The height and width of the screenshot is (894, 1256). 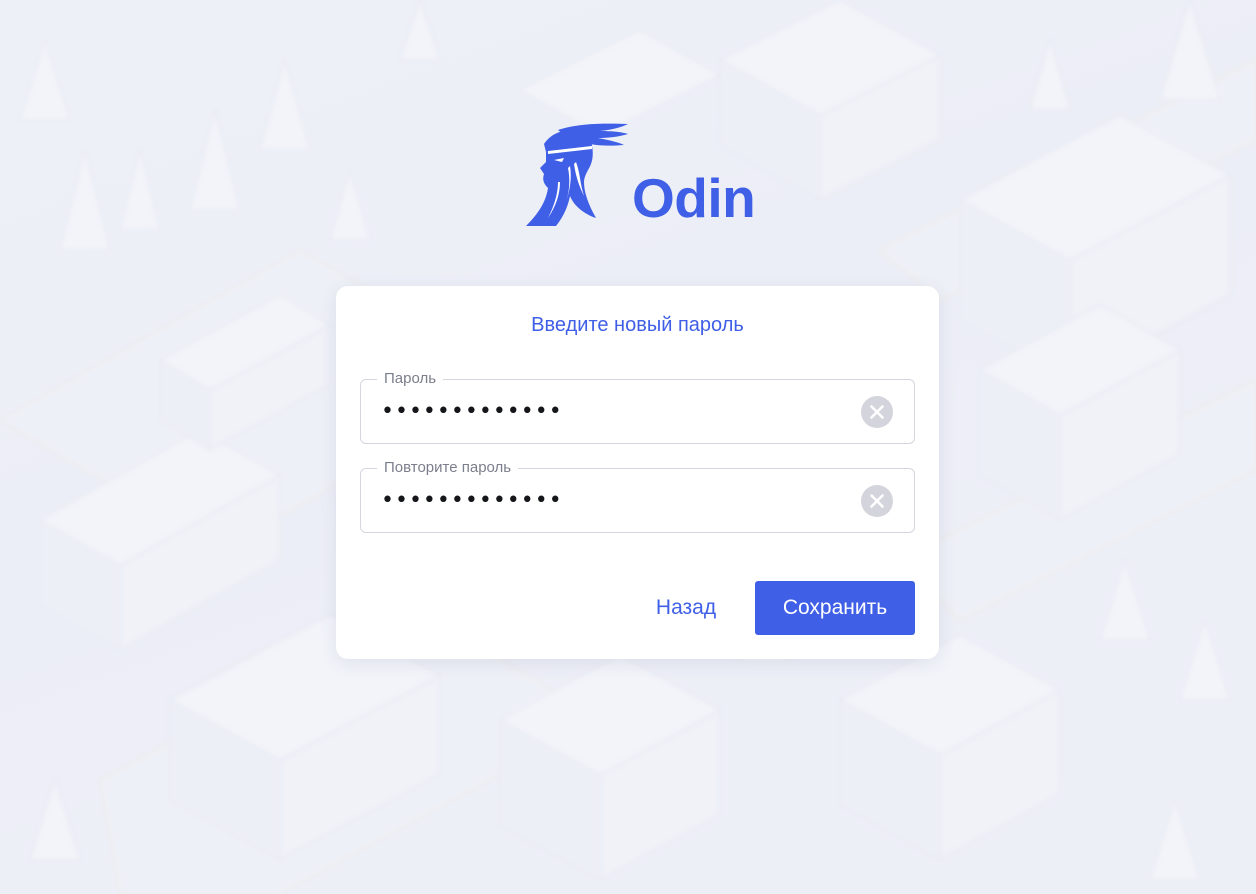 I want to click on back-button: Назад, so click(x=686, y=608).